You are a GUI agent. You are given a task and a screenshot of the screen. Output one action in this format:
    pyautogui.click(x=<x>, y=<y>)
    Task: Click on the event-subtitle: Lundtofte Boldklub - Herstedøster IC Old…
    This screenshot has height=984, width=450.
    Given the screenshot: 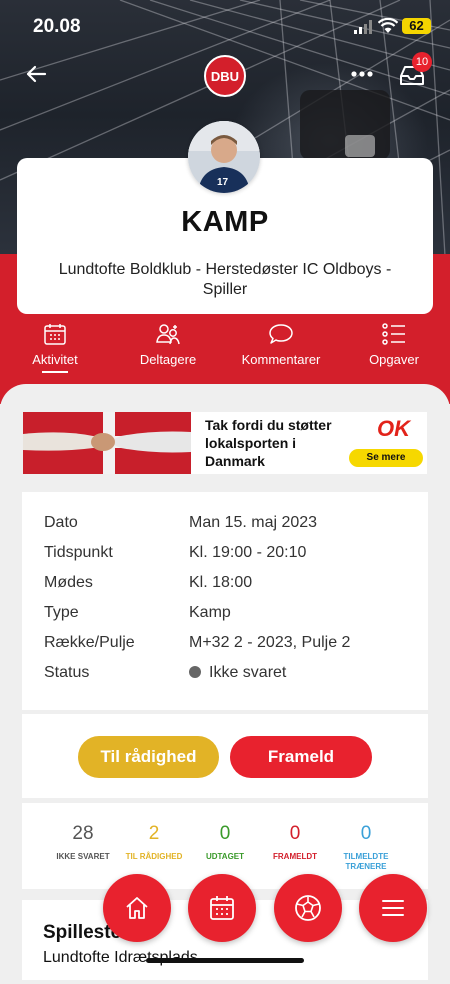 What is the action you would take?
    pyautogui.click(x=225, y=279)
    